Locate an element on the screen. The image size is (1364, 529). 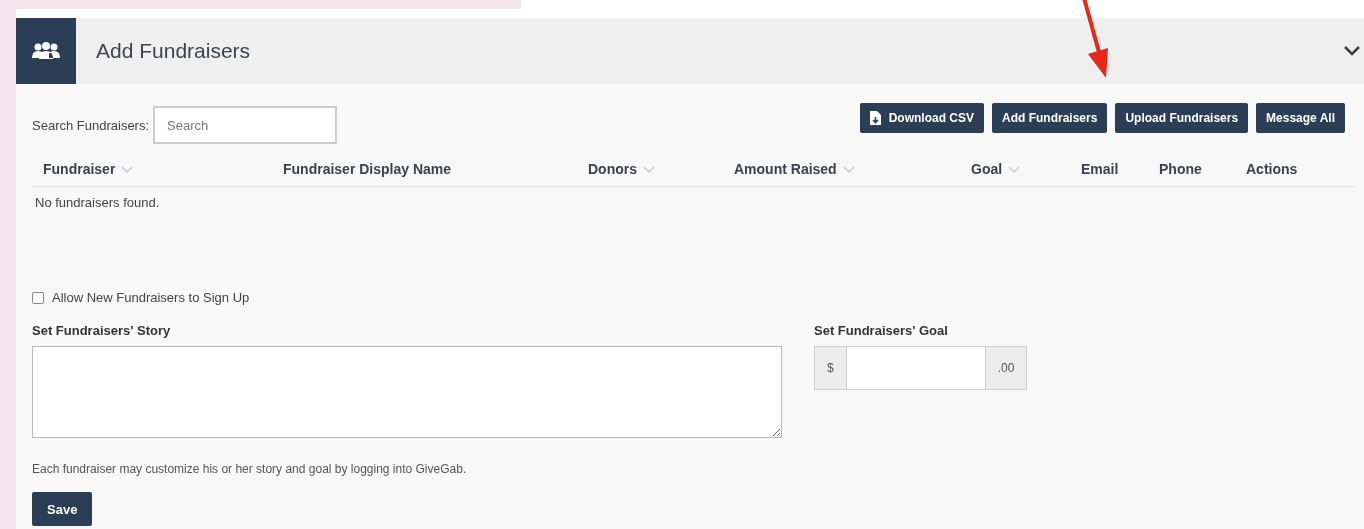
column-header: Donors is located at coordinates (612, 169).